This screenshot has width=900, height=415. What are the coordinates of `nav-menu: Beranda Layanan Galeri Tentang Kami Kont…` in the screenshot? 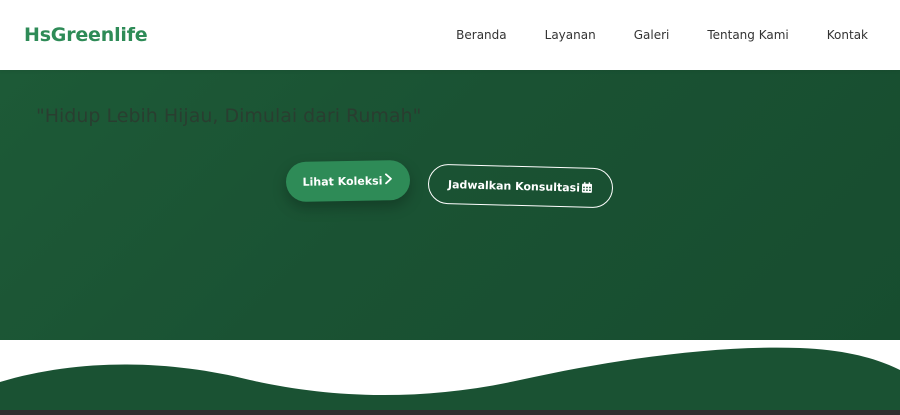 It's located at (662, 35).